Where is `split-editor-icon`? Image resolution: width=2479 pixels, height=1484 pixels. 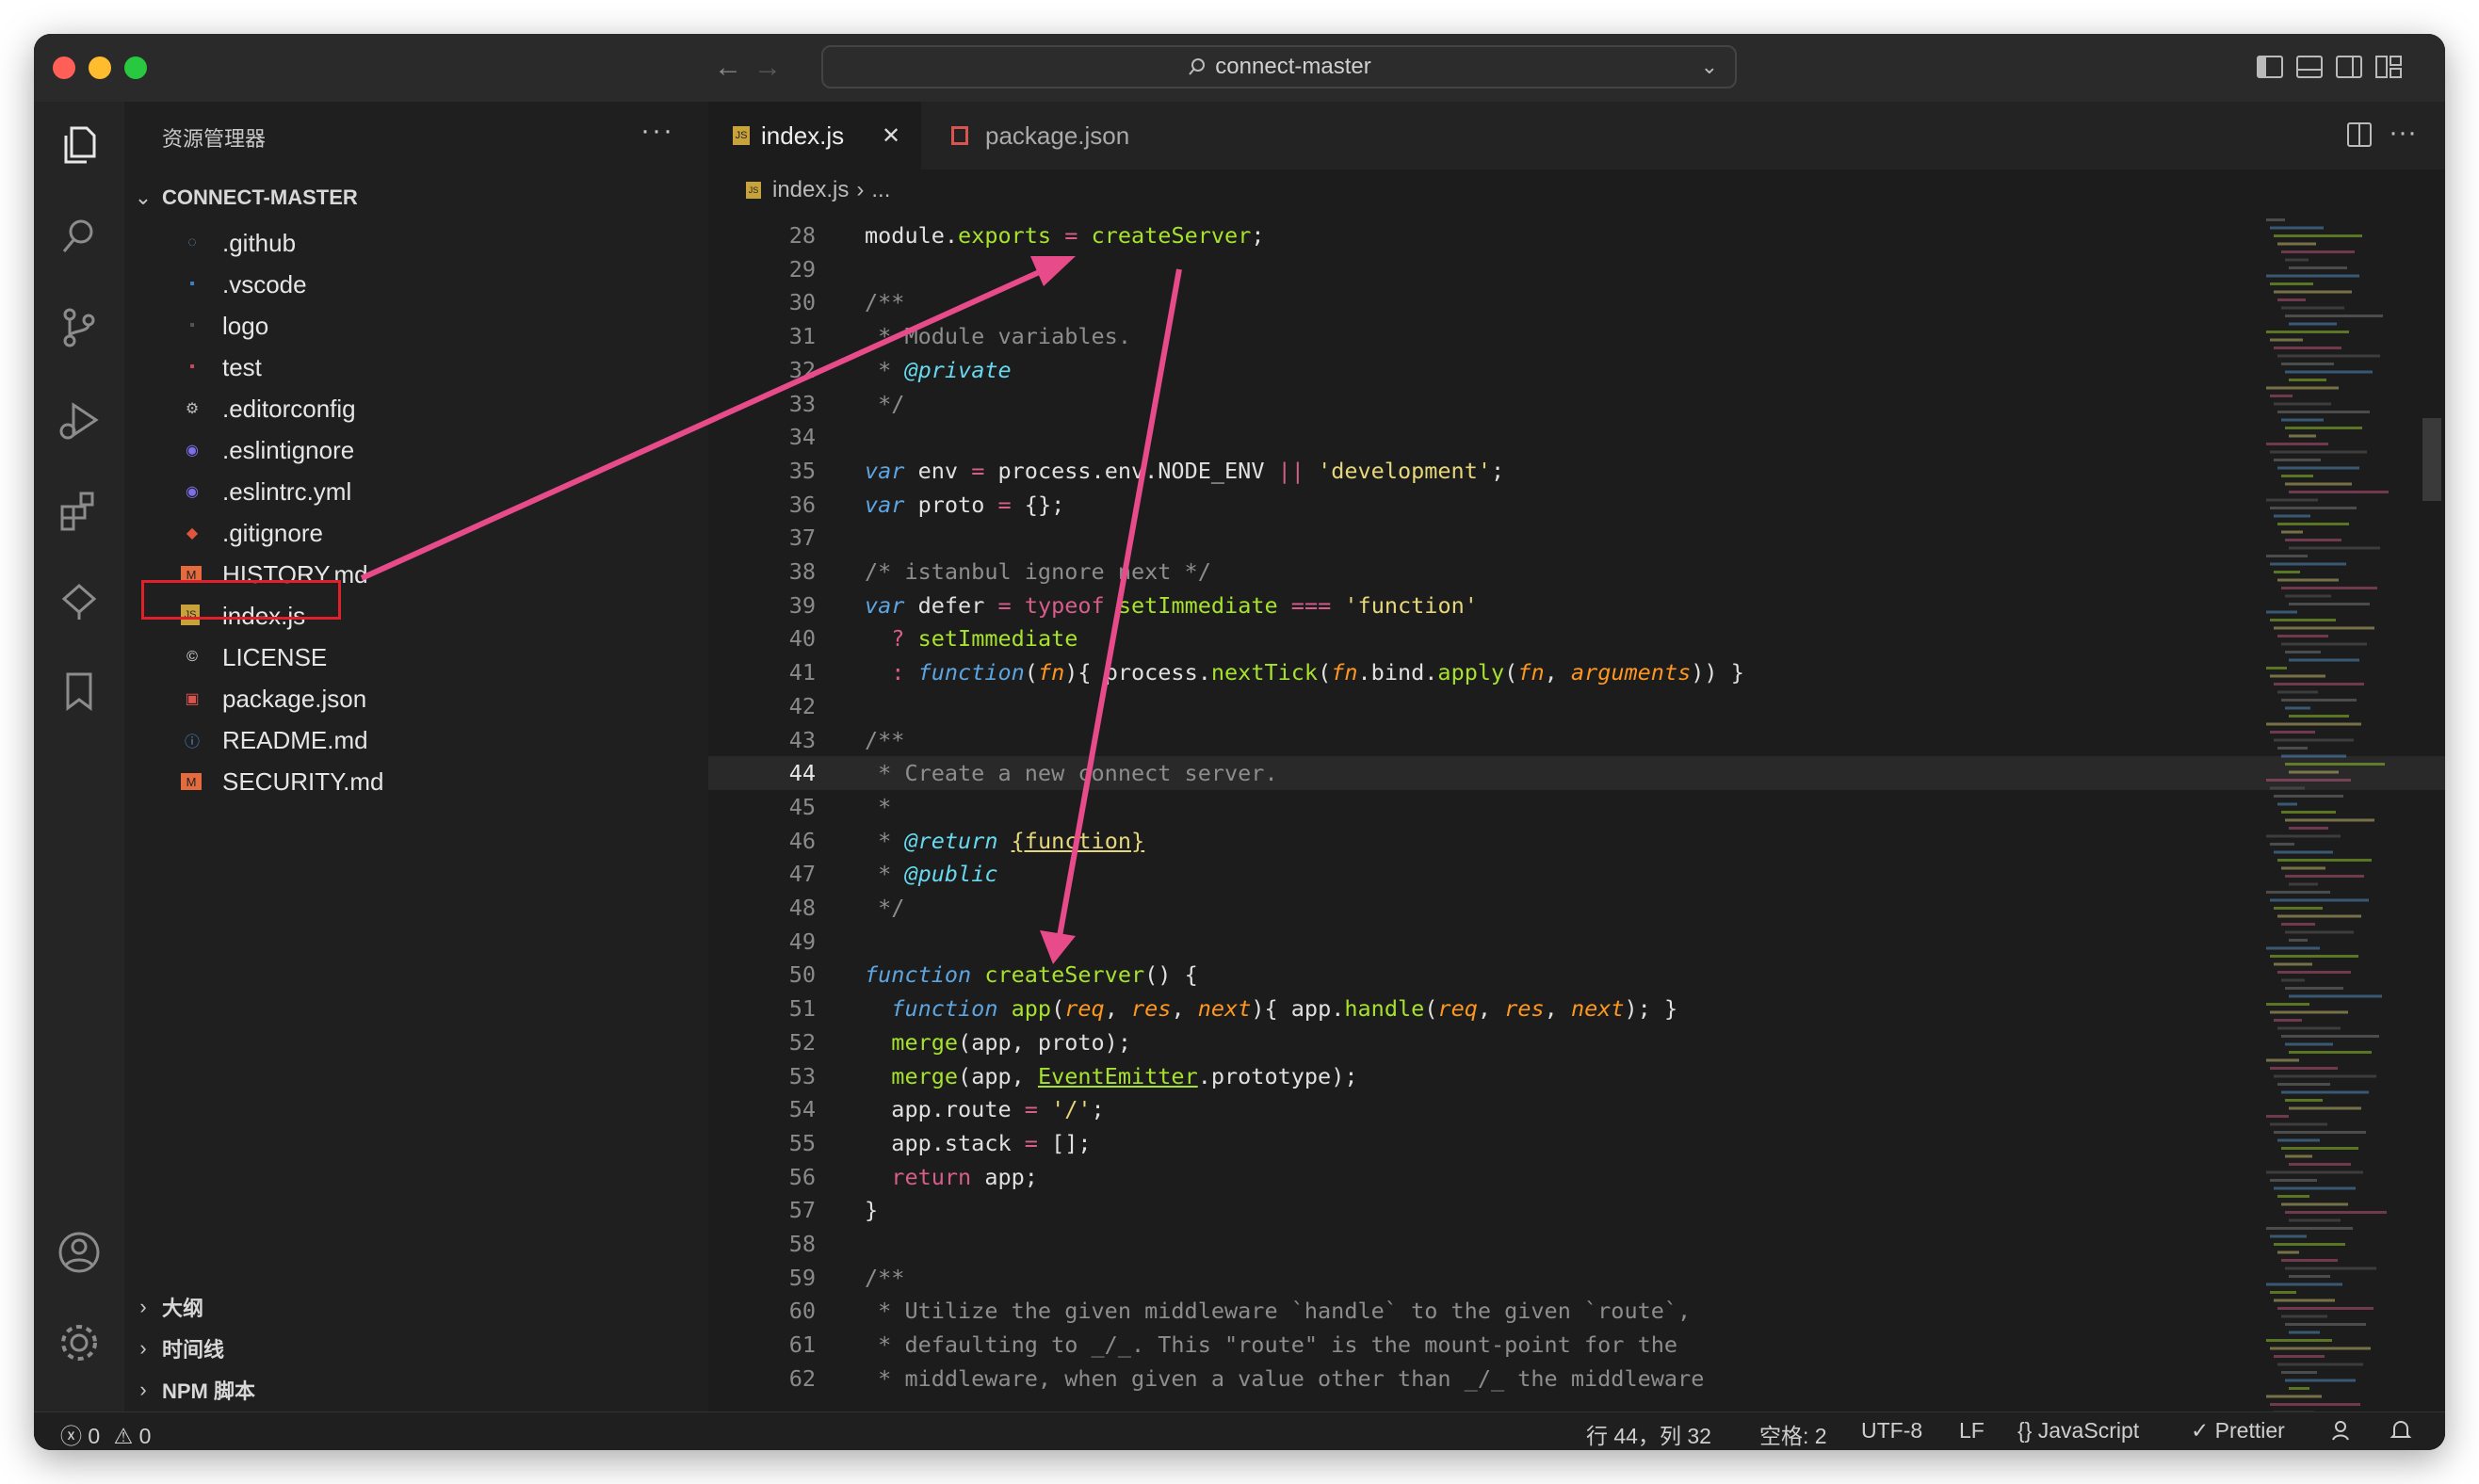 split-editor-icon is located at coordinates (2359, 135).